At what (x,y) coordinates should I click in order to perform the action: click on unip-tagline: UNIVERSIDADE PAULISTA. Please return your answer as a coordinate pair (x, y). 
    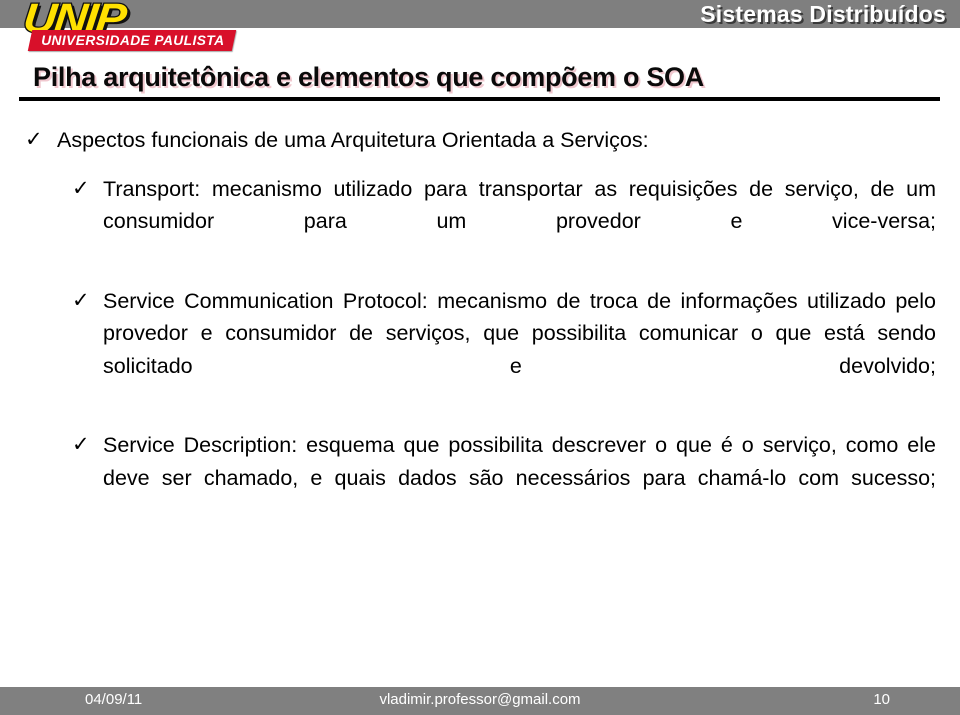
    Looking at the image, I should click on (133, 40).